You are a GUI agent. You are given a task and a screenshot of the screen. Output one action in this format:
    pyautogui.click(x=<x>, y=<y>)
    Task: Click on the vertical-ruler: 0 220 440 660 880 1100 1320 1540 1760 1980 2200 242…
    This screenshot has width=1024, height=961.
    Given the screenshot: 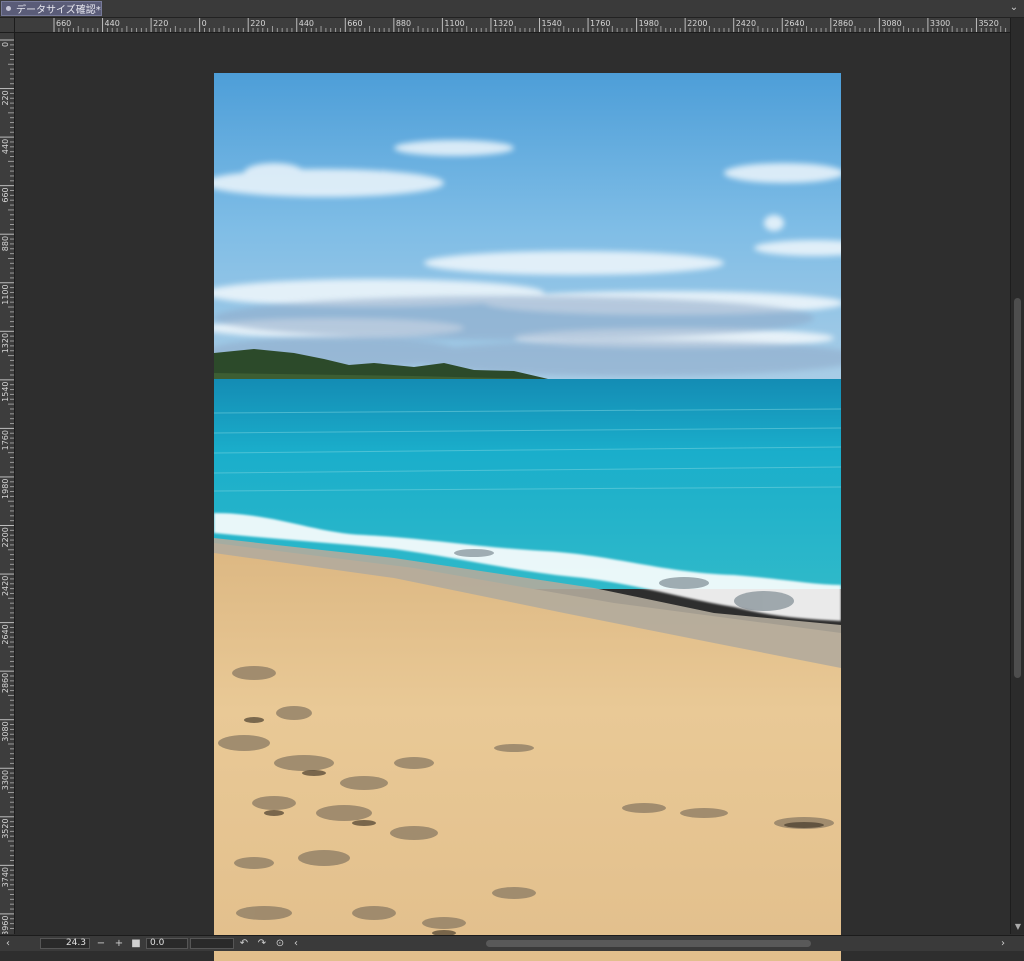 What is the action you would take?
    pyautogui.click(x=7, y=483)
    